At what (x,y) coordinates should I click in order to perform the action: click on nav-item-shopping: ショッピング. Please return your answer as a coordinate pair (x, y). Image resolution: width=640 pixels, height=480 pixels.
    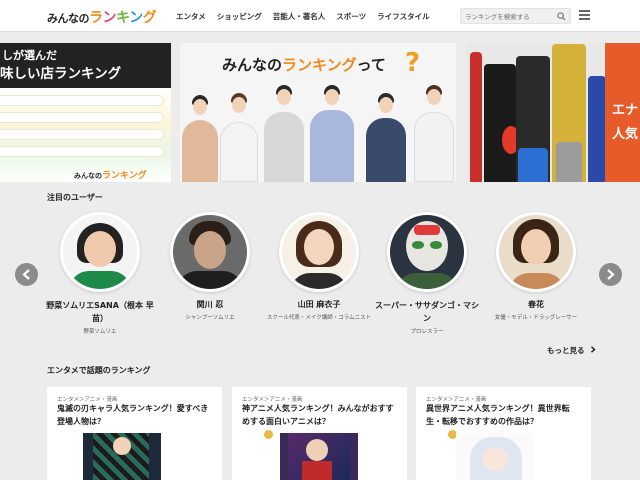
    Looking at the image, I should click on (239, 16).